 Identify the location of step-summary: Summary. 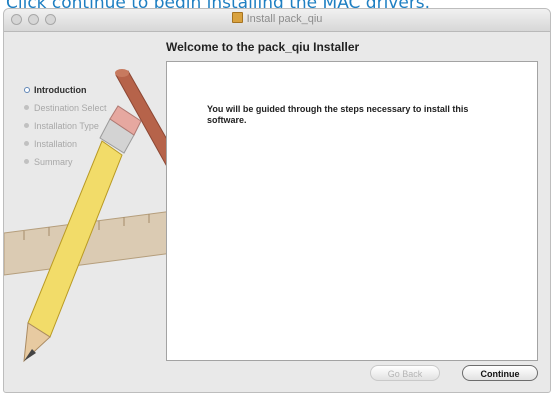
(65, 162).